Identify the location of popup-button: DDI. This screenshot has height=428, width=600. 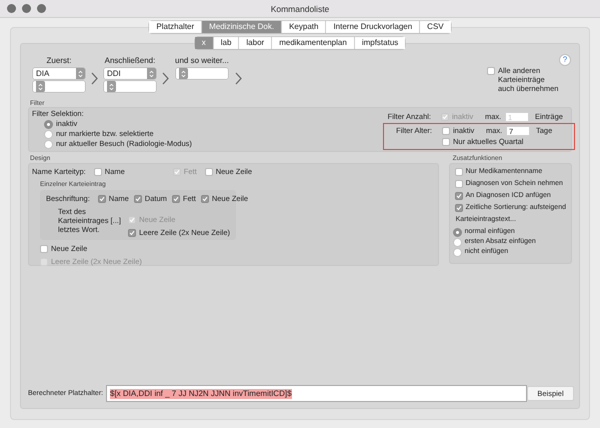
(130, 73).